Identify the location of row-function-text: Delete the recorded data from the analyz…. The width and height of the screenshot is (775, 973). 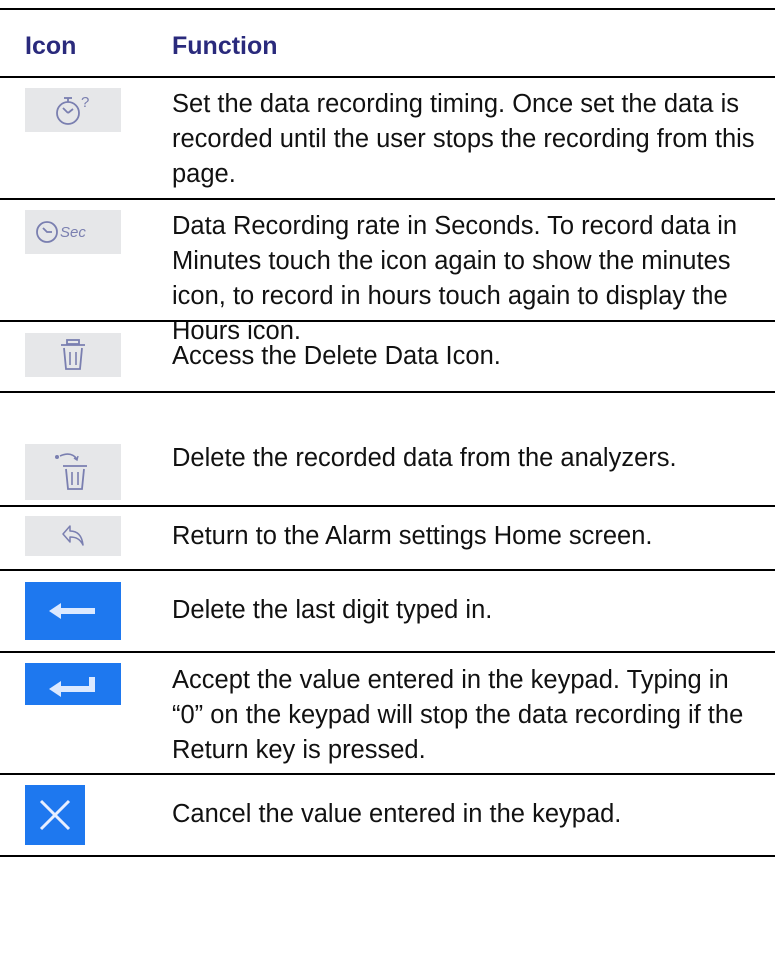
(424, 458).